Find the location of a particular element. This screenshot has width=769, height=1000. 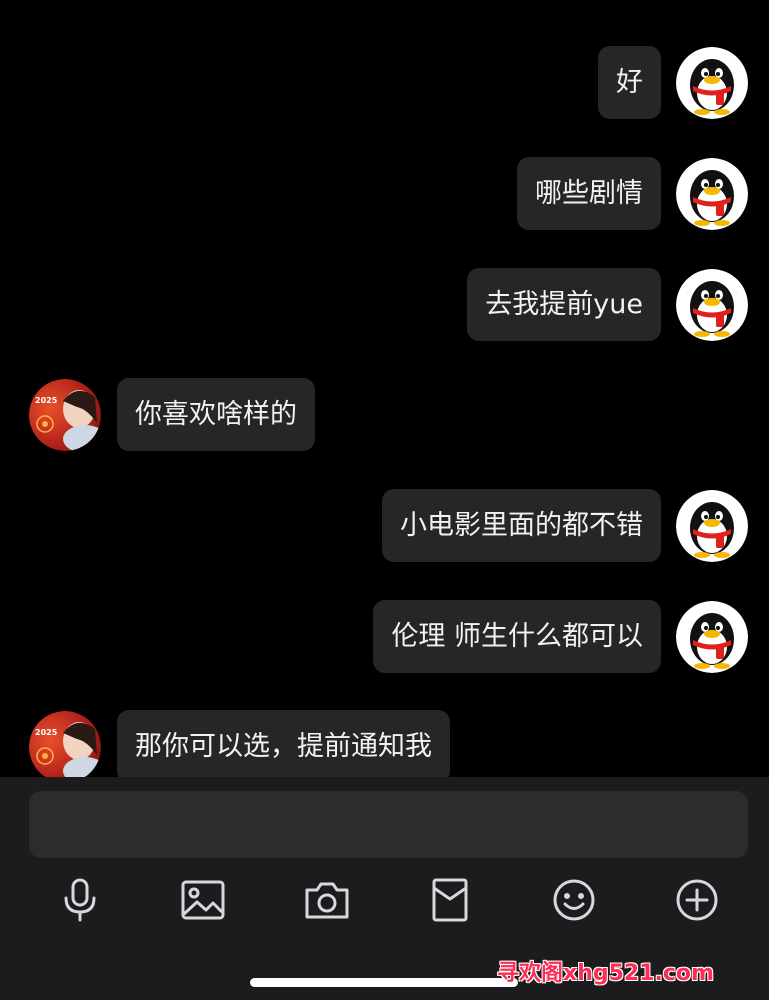

message-outgoing: 伦理 师生什么都可以 is located at coordinates (384, 636).